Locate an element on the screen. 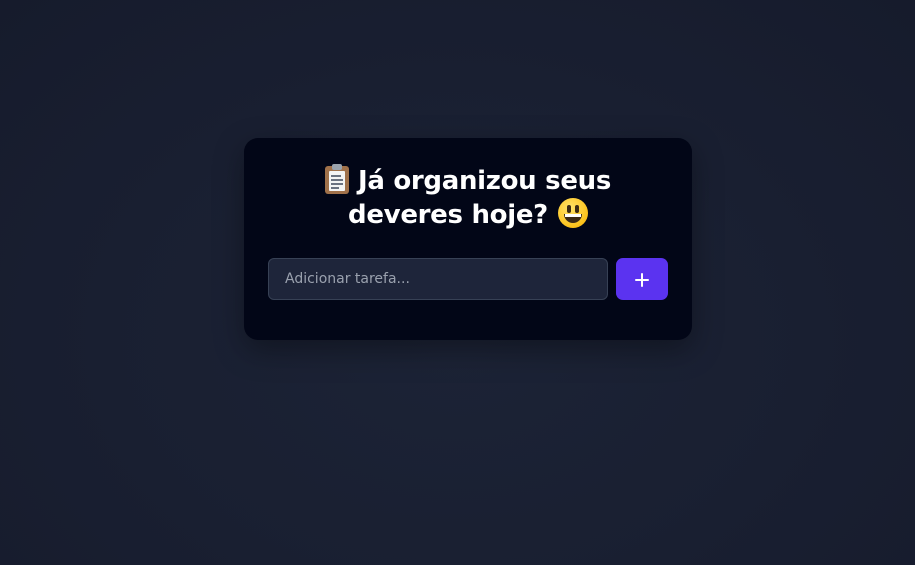 The height and width of the screenshot is (565, 915). card-title: Já organizou seus deveres hoje? is located at coordinates (468, 198).